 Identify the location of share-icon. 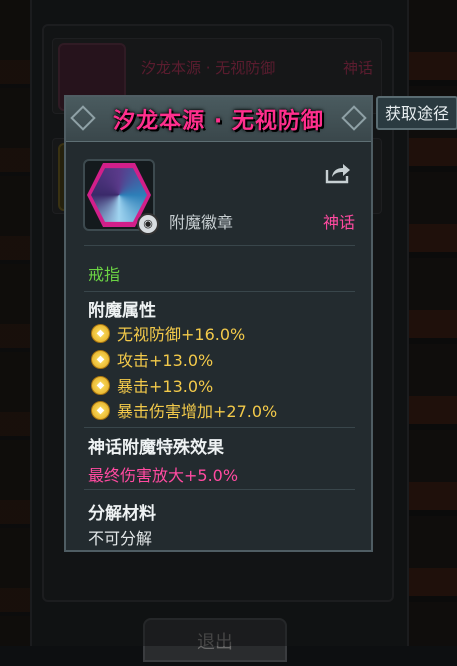
(338, 173).